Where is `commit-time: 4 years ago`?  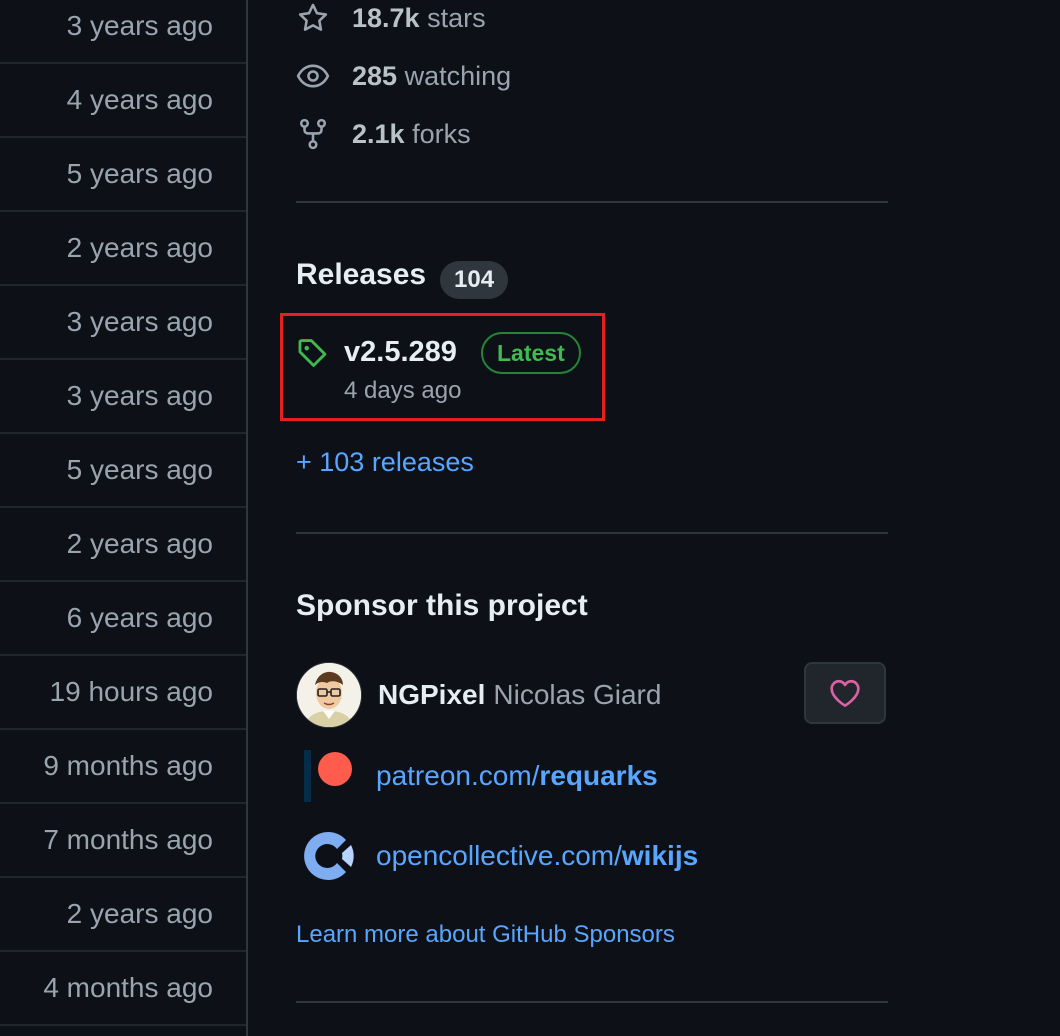
commit-time: 4 years ago is located at coordinates (139, 99).